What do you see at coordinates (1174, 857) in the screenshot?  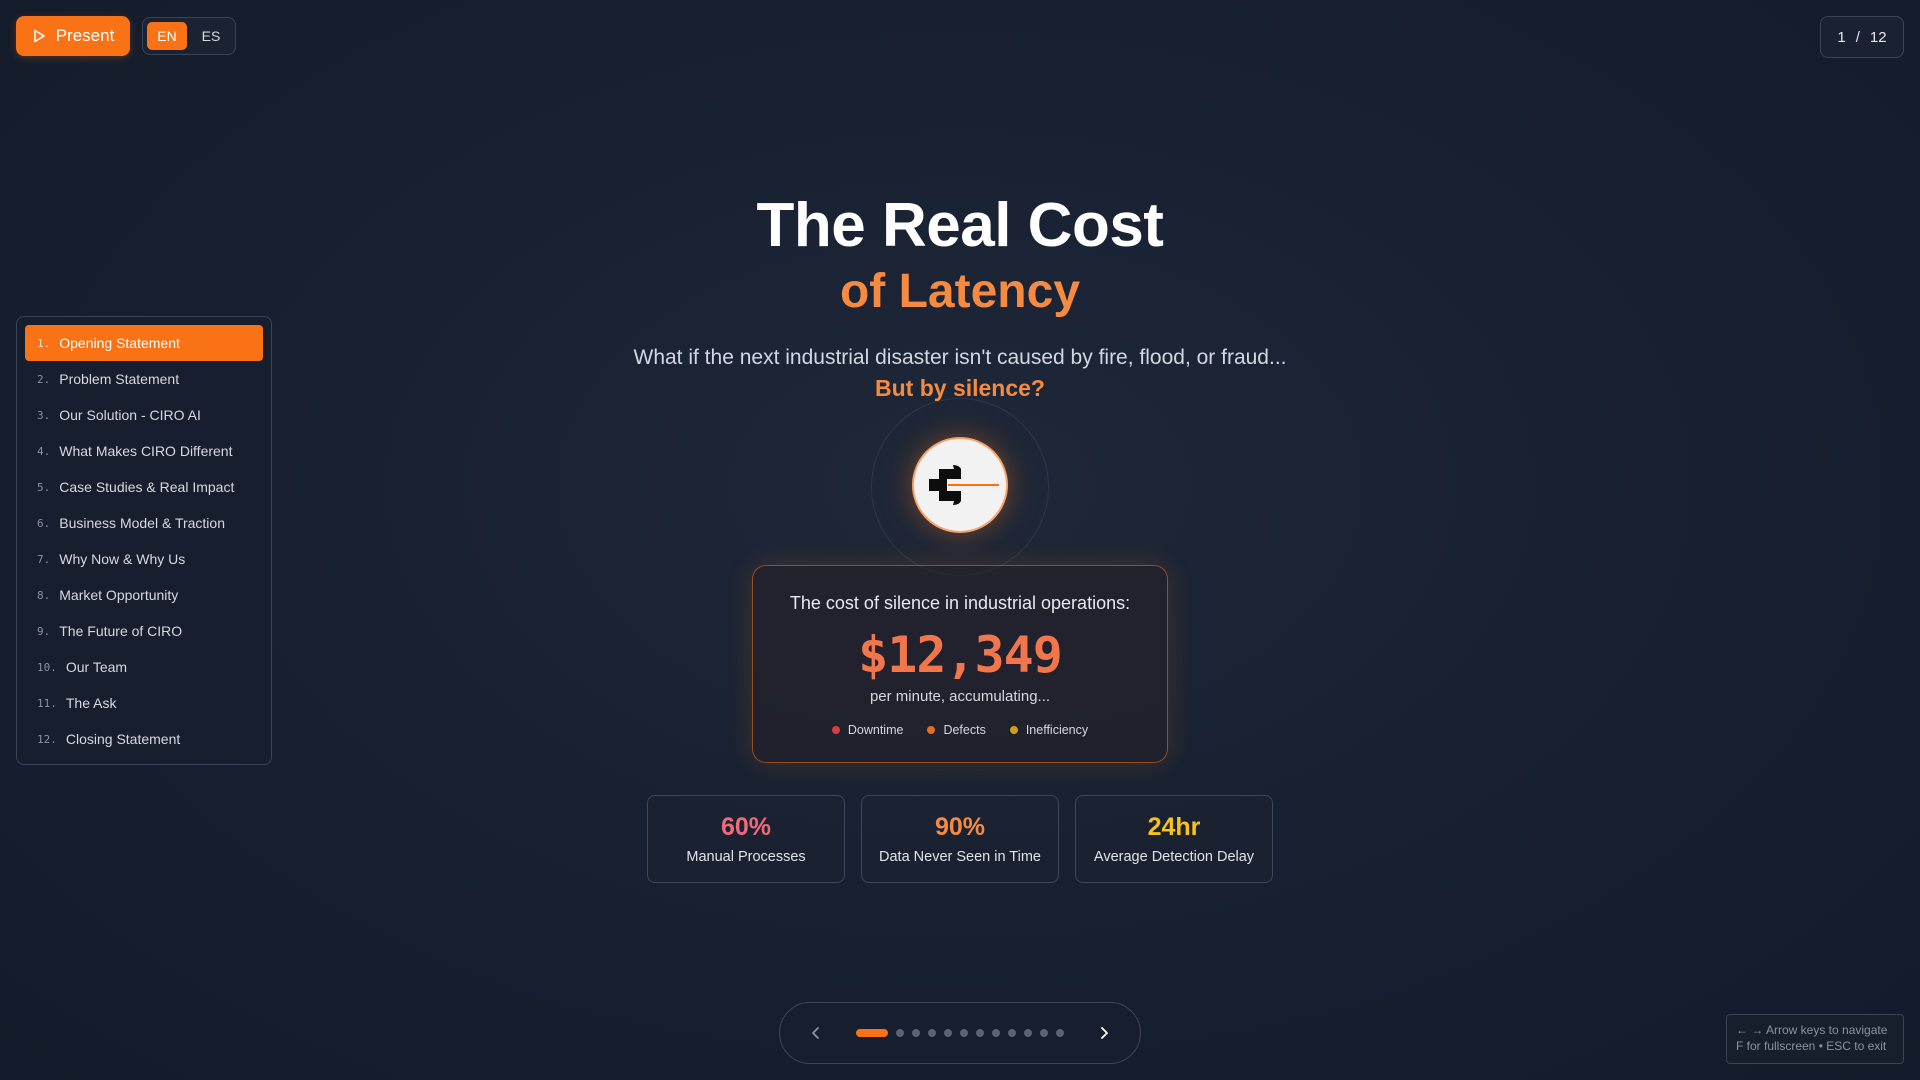 I see `stat-label: Average Detection Delay` at bounding box center [1174, 857].